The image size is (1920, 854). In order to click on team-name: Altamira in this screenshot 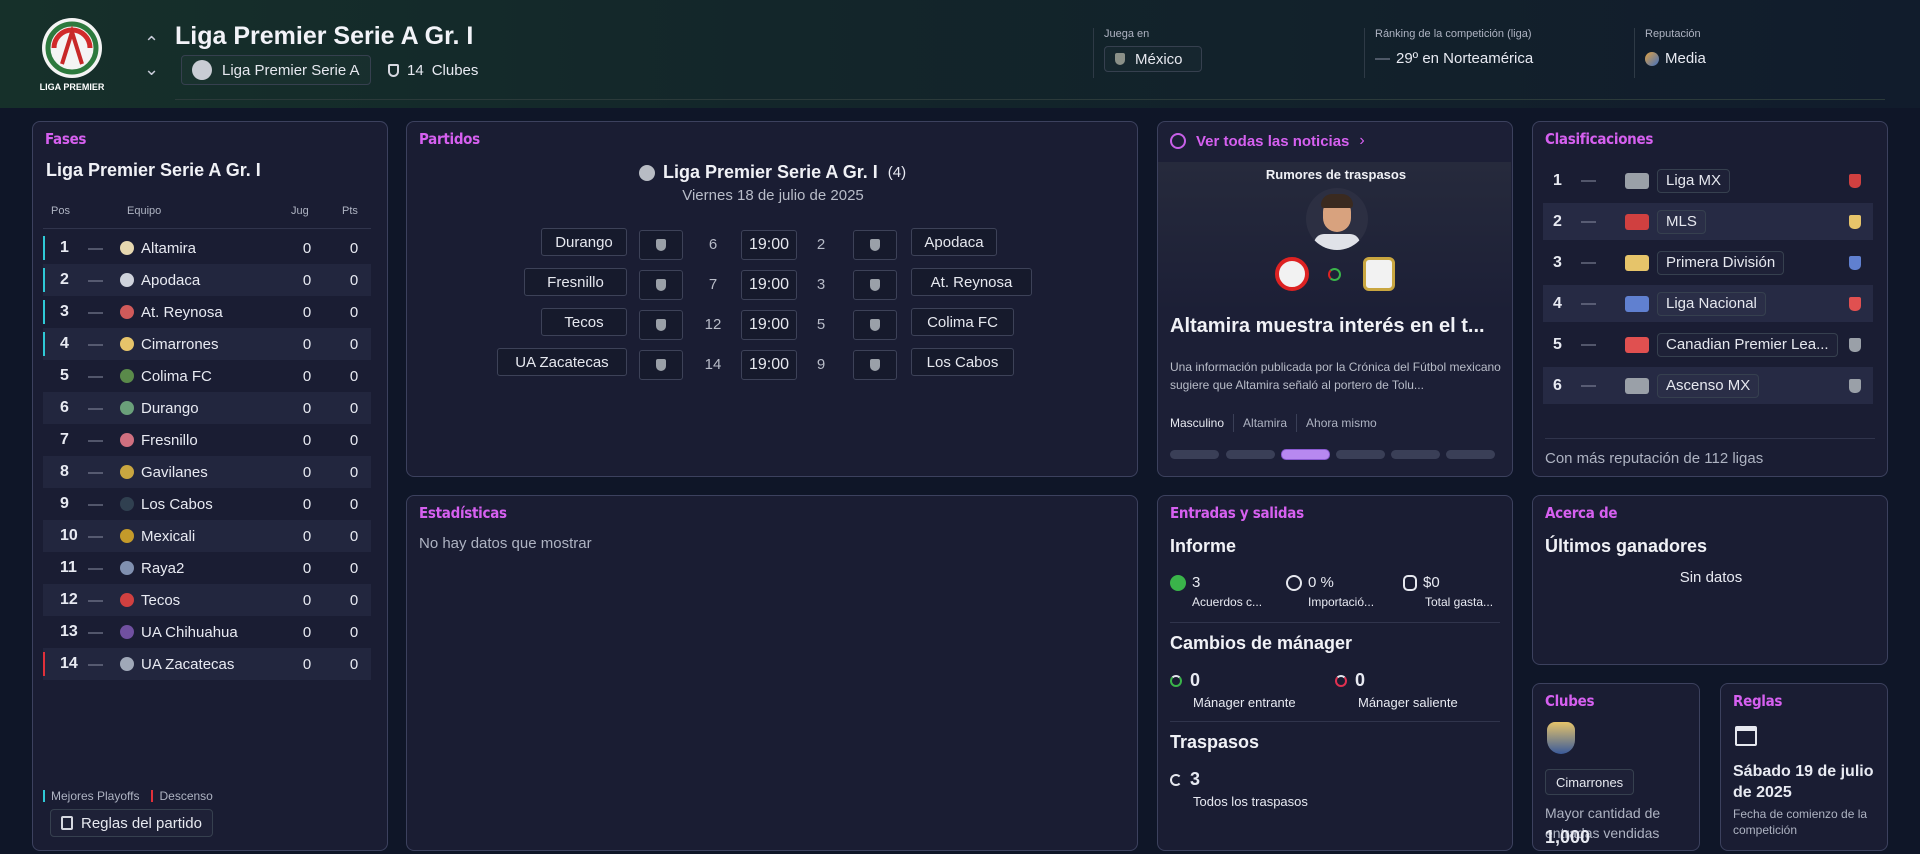, I will do `click(168, 248)`.